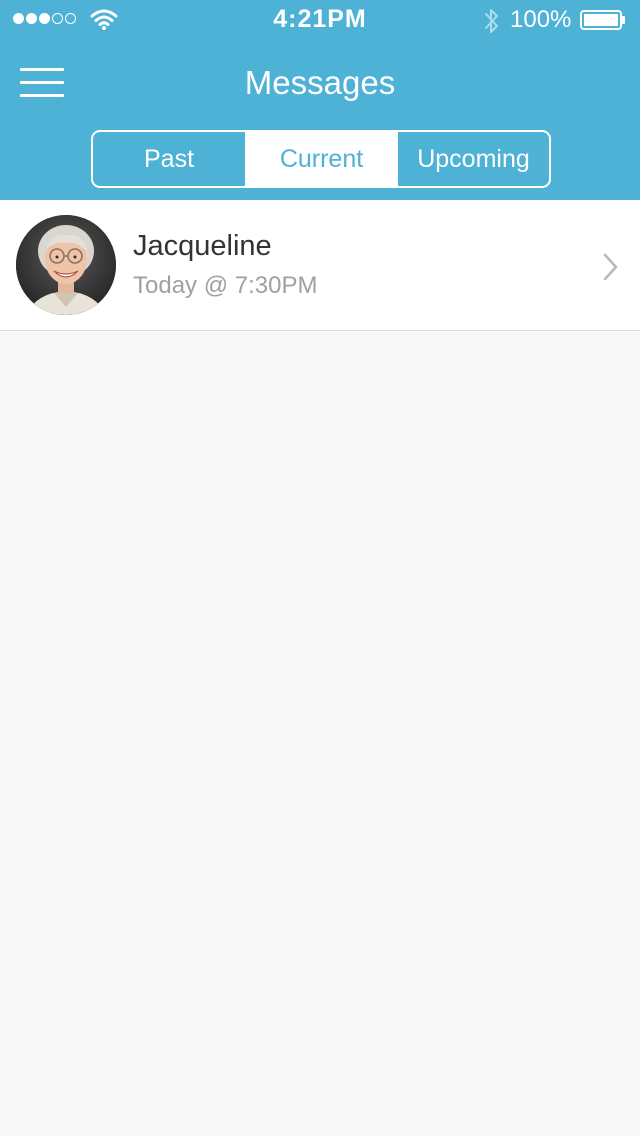 The image size is (640, 1136). What do you see at coordinates (541, 19) in the screenshot?
I see `battery-percent: 100%` at bounding box center [541, 19].